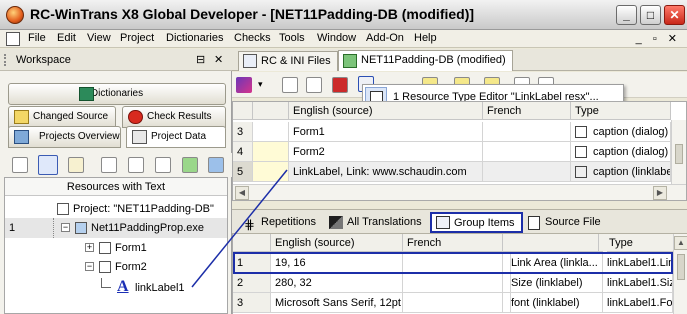  Describe the element at coordinates (216, 165) in the screenshot. I see `export-icon` at that location.